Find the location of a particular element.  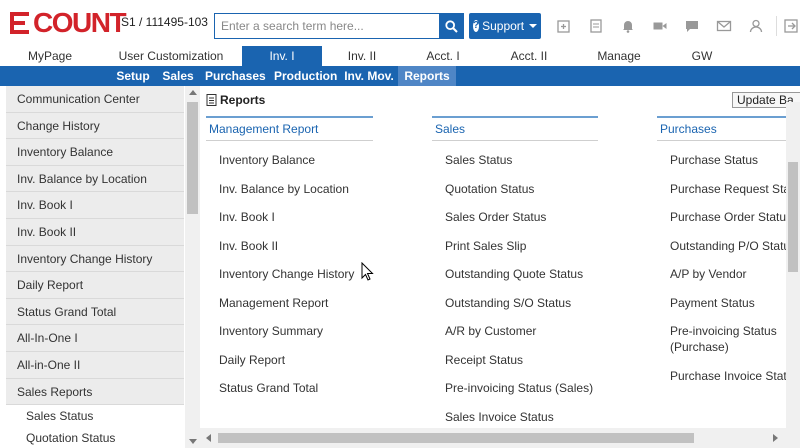

content-hscroll-thumb is located at coordinates (456, 438).